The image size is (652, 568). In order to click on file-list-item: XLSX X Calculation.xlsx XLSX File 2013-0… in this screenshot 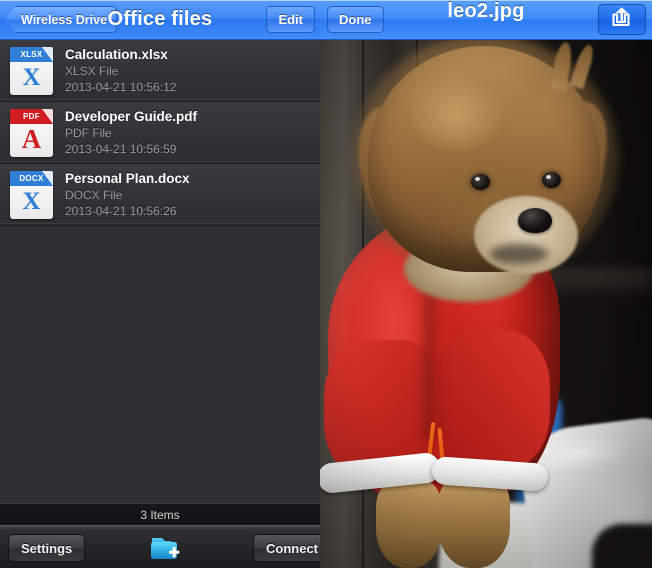, I will do `click(160, 71)`.